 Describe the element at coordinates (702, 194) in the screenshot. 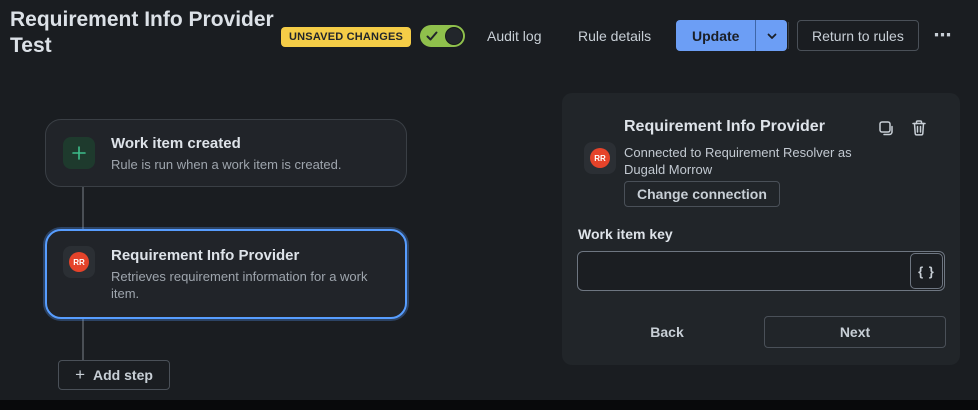

I see `change-connection-button: Change connection` at that location.